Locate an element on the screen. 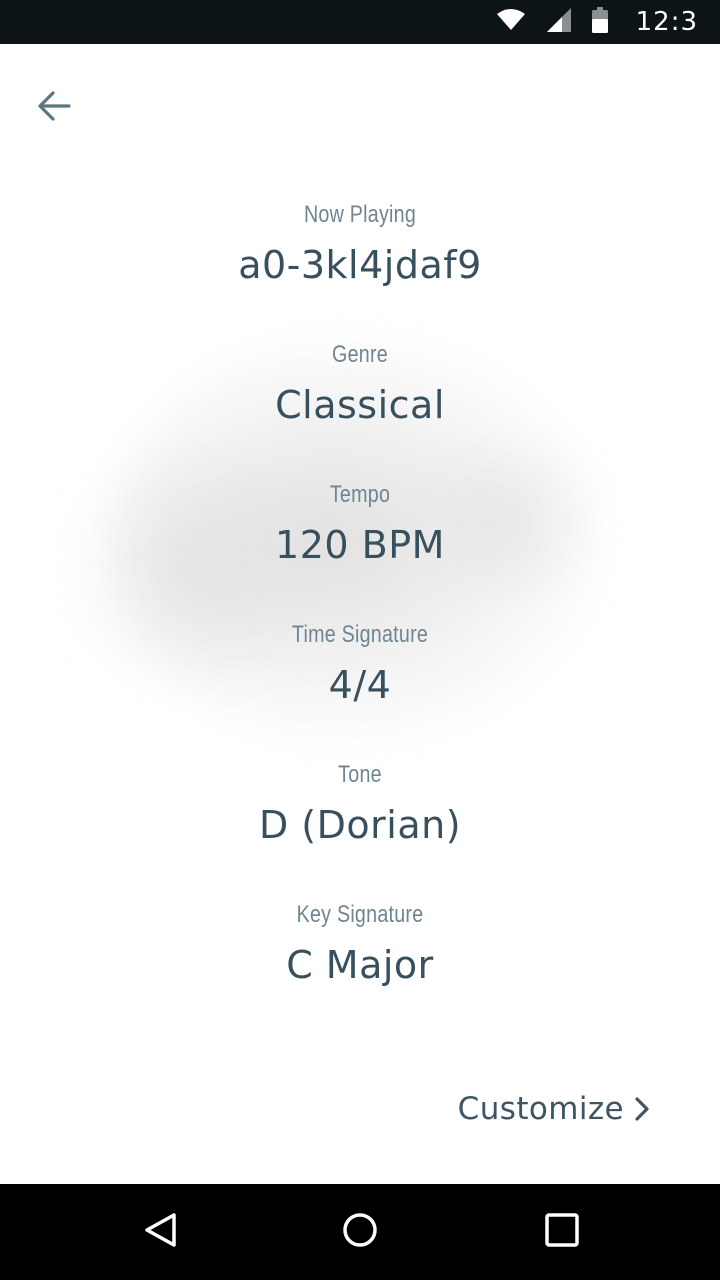 Image resolution: width=720 pixels, height=1280 pixels. nav-home-button is located at coordinates (360, 1232).